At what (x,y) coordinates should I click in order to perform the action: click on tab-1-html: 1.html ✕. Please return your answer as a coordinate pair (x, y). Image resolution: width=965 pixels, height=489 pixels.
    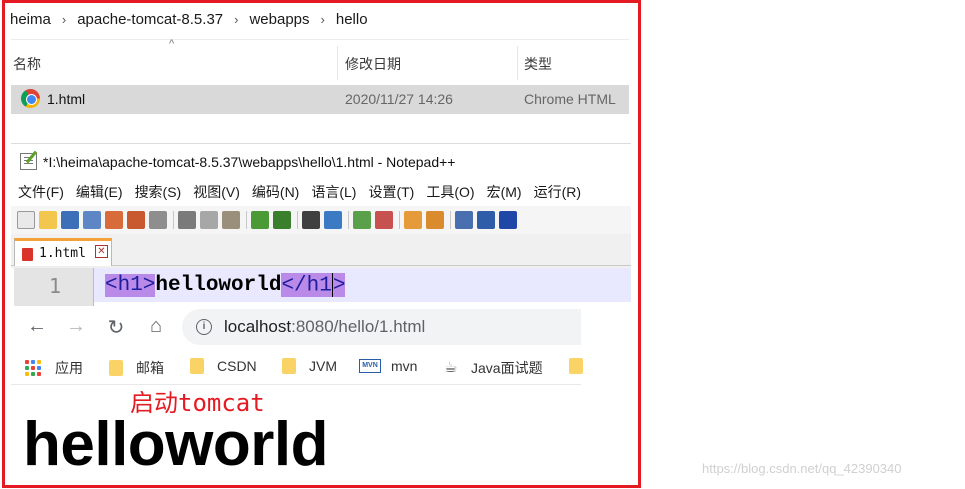
    Looking at the image, I should click on (63, 252).